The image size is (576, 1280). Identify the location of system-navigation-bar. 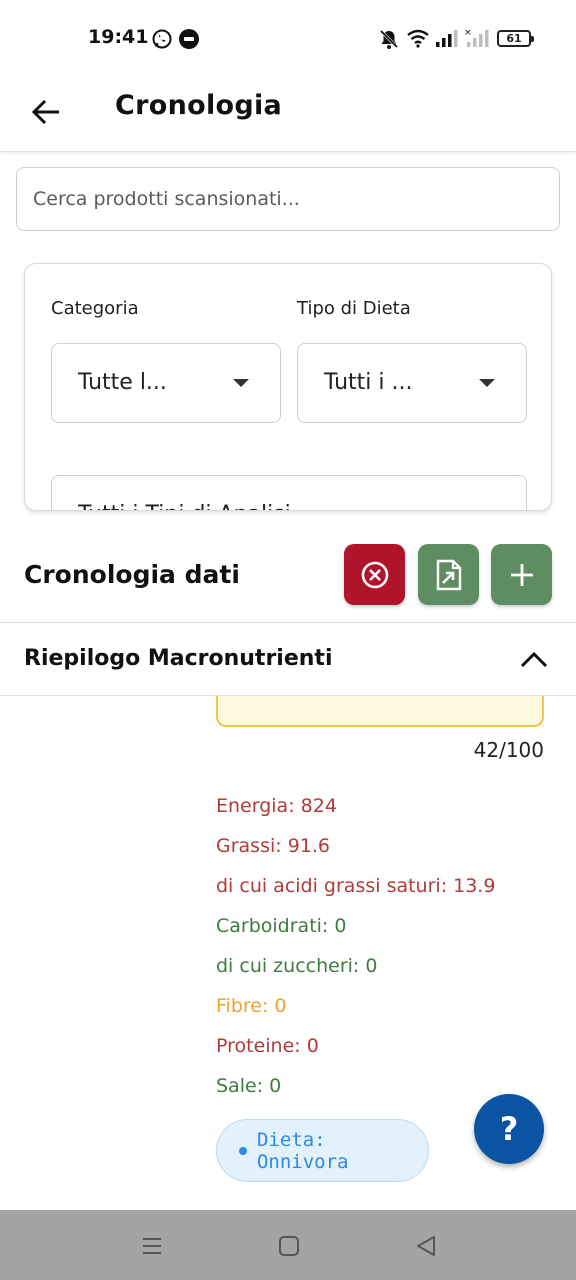
(288, 1245).